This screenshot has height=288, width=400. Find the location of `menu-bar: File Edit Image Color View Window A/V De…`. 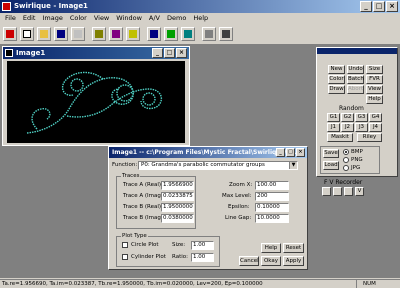

menu-bar: File Edit Image Color View Window A/V De… is located at coordinates (200, 18).